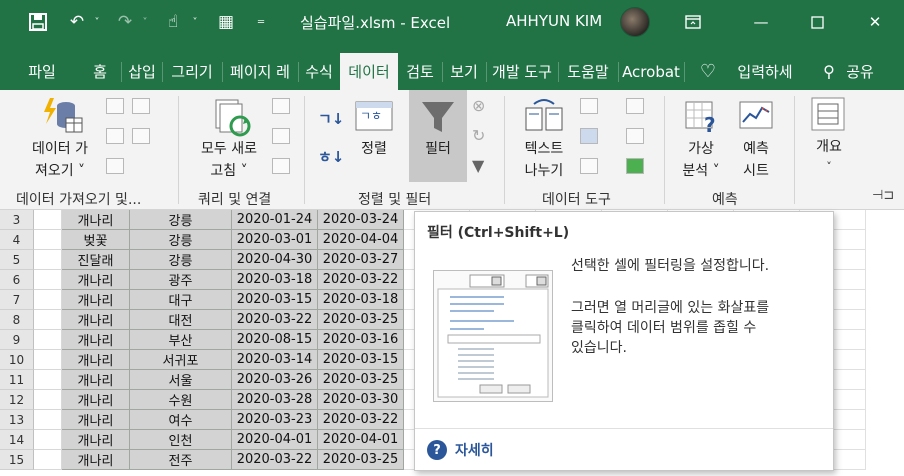 The height and width of the screenshot is (476, 904). Describe the element at coordinates (115, 106) in the screenshot. I see `from-text-icon` at that location.